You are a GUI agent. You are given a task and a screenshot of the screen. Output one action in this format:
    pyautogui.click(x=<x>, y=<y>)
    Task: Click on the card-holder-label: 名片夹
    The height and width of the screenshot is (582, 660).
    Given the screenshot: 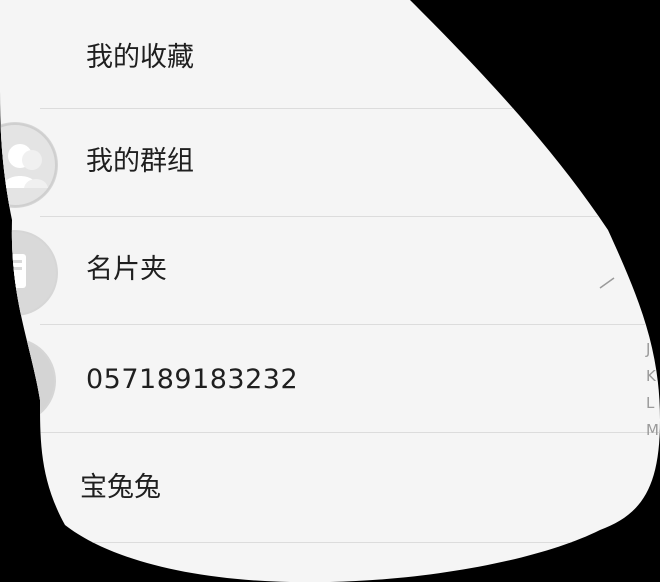 What is the action you would take?
    pyautogui.click(x=126, y=269)
    